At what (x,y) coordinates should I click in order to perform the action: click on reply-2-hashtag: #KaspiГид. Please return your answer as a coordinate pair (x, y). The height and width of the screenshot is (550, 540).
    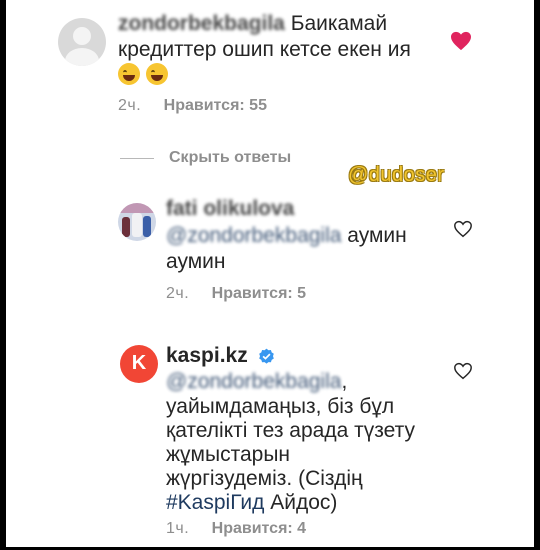
    Looking at the image, I should click on (215, 502).